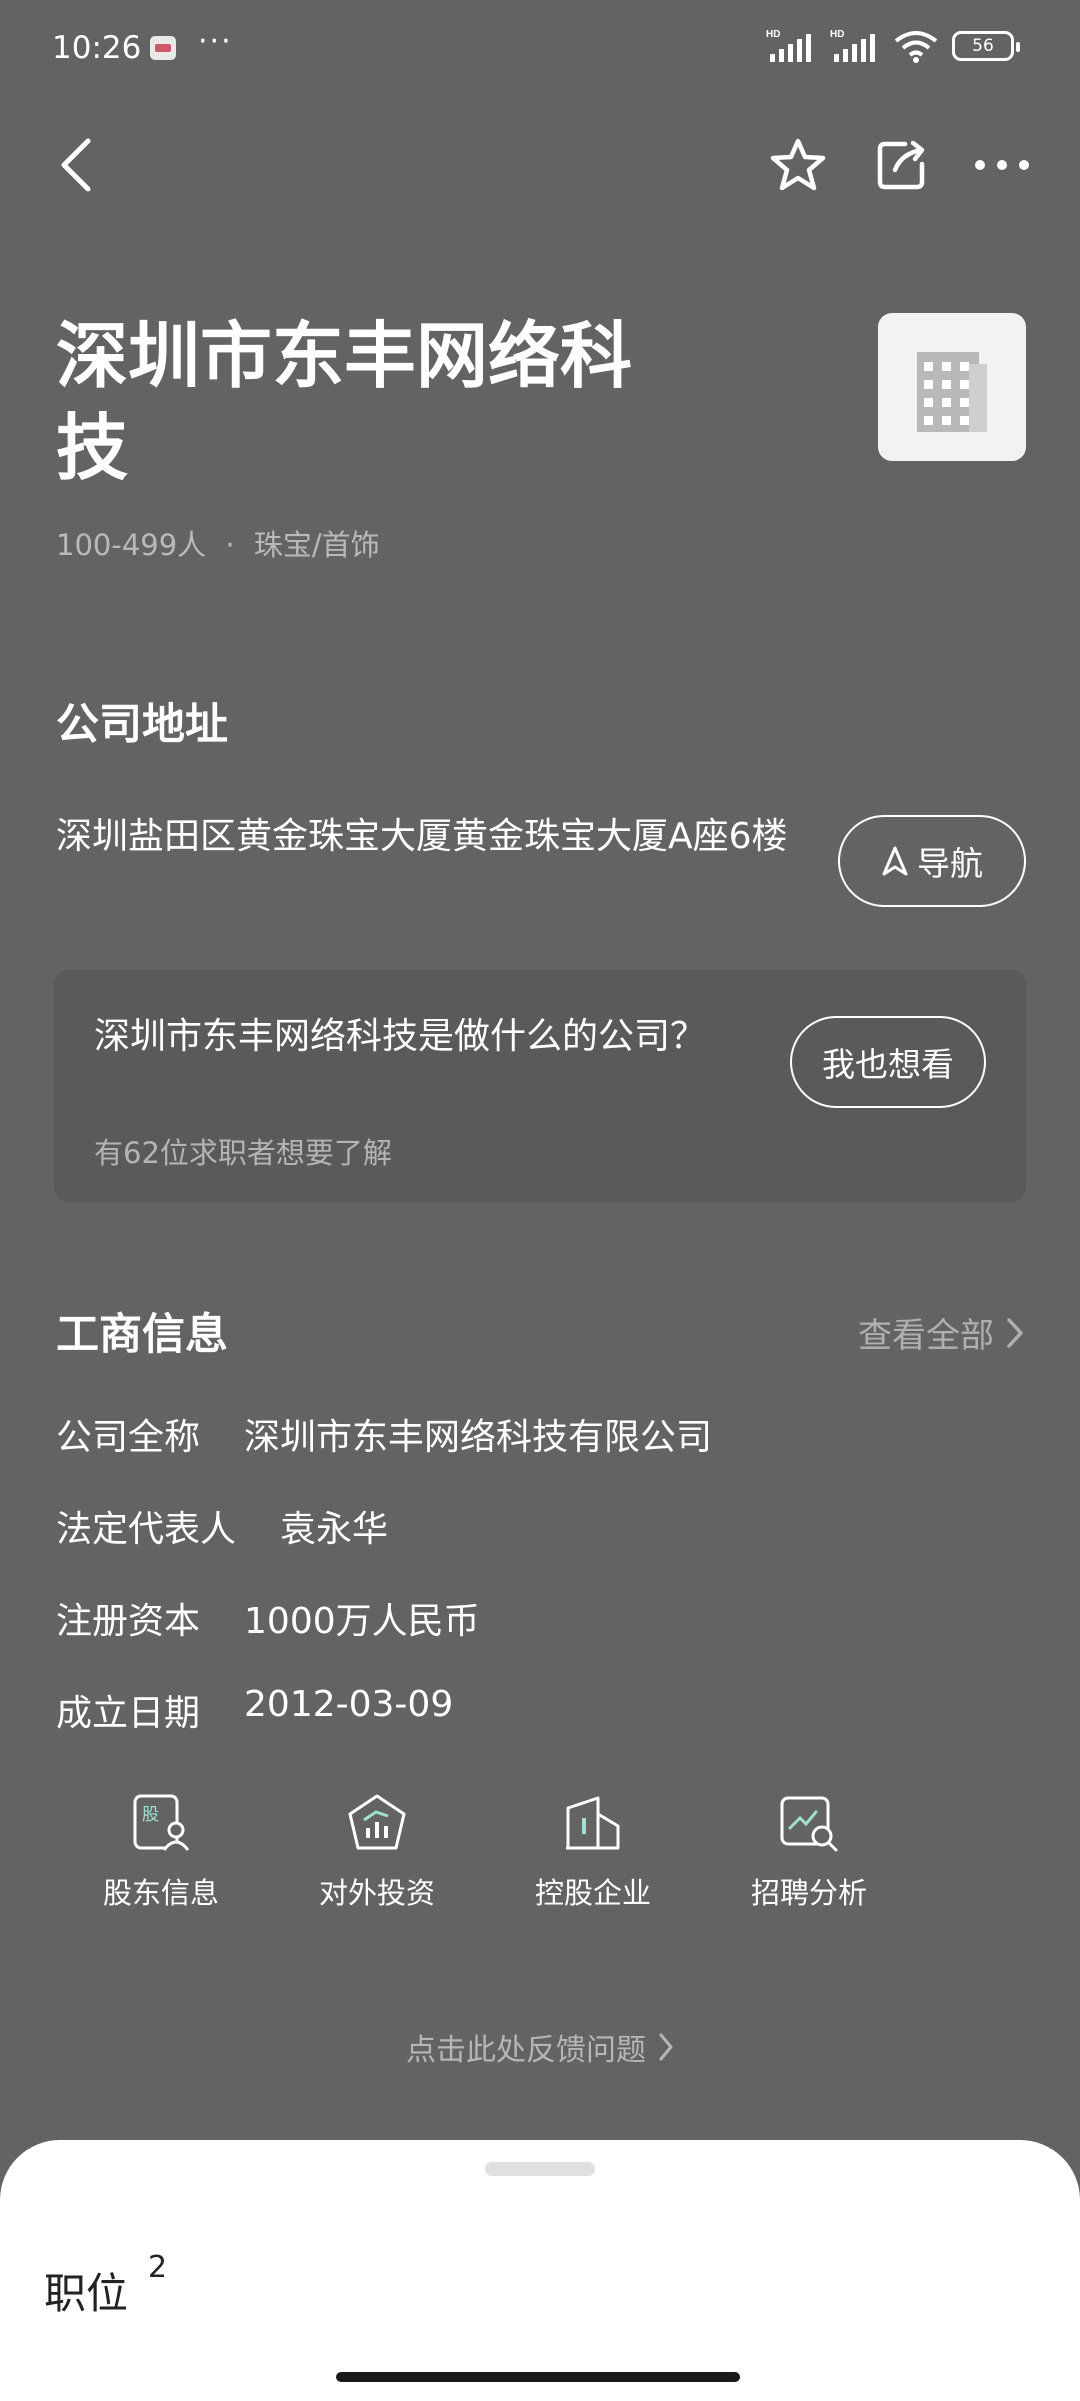 The image size is (1080, 2401). What do you see at coordinates (215, 41) in the screenshot?
I see `status-more-icon: ···` at bounding box center [215, 41].